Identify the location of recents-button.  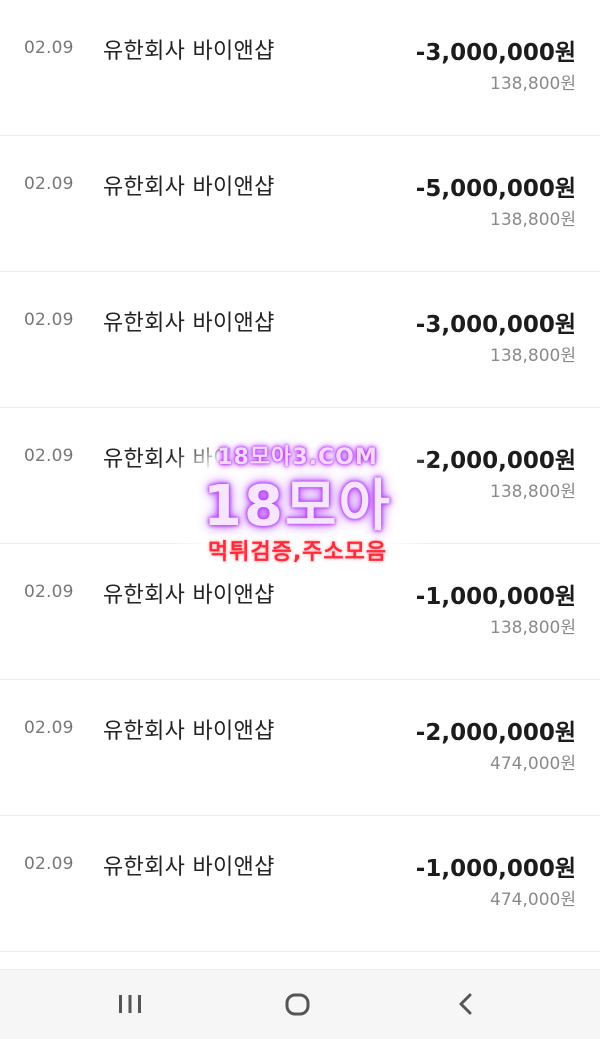
(130, 1004).